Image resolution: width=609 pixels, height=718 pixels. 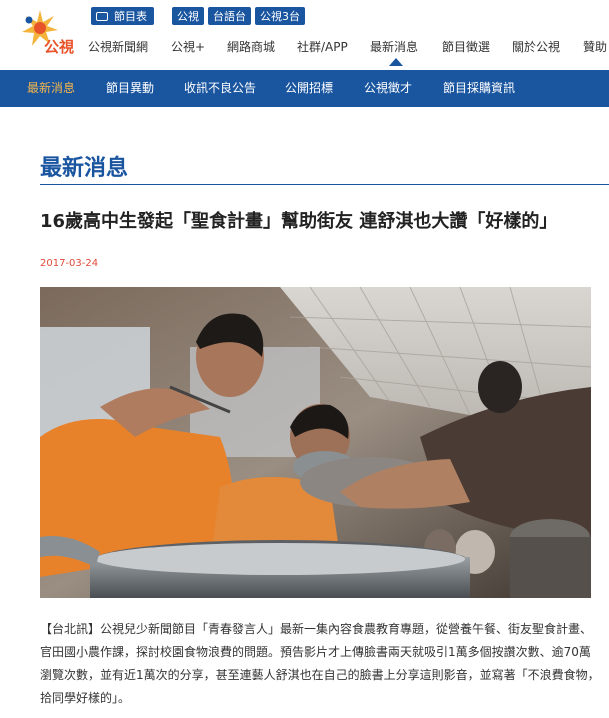 What do you see at coordinates (188, 46) in the screenshot?
I see `nav-item-ptsplus: 公視+` at bounding box center [188, 46].